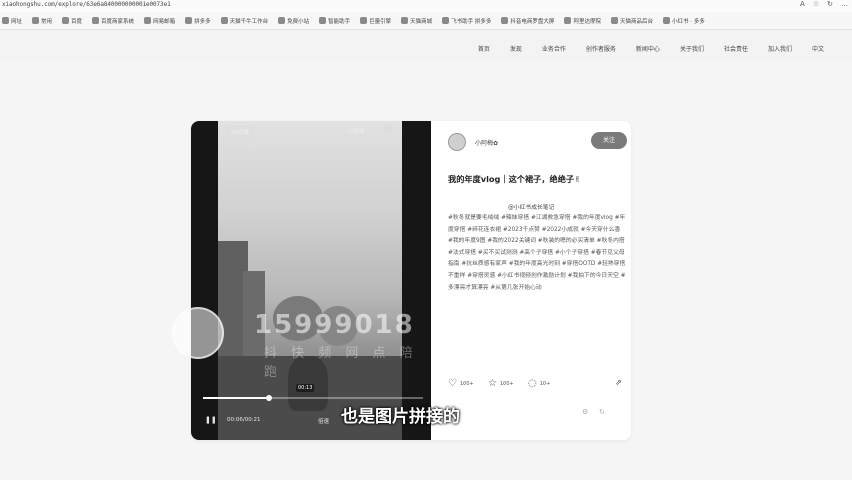 The image size is (852, 480). I want to click on site-nav-item: 业务合作, so click(554, 48).